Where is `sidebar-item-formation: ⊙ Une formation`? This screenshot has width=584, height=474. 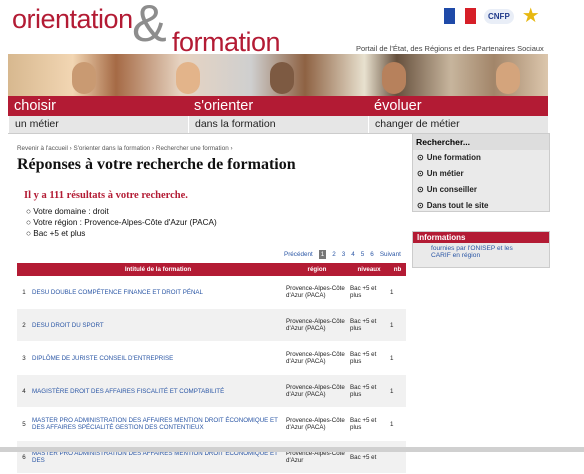
sidebar-item-formation: ⊙ Une formation is located at coordinates (481, 158).